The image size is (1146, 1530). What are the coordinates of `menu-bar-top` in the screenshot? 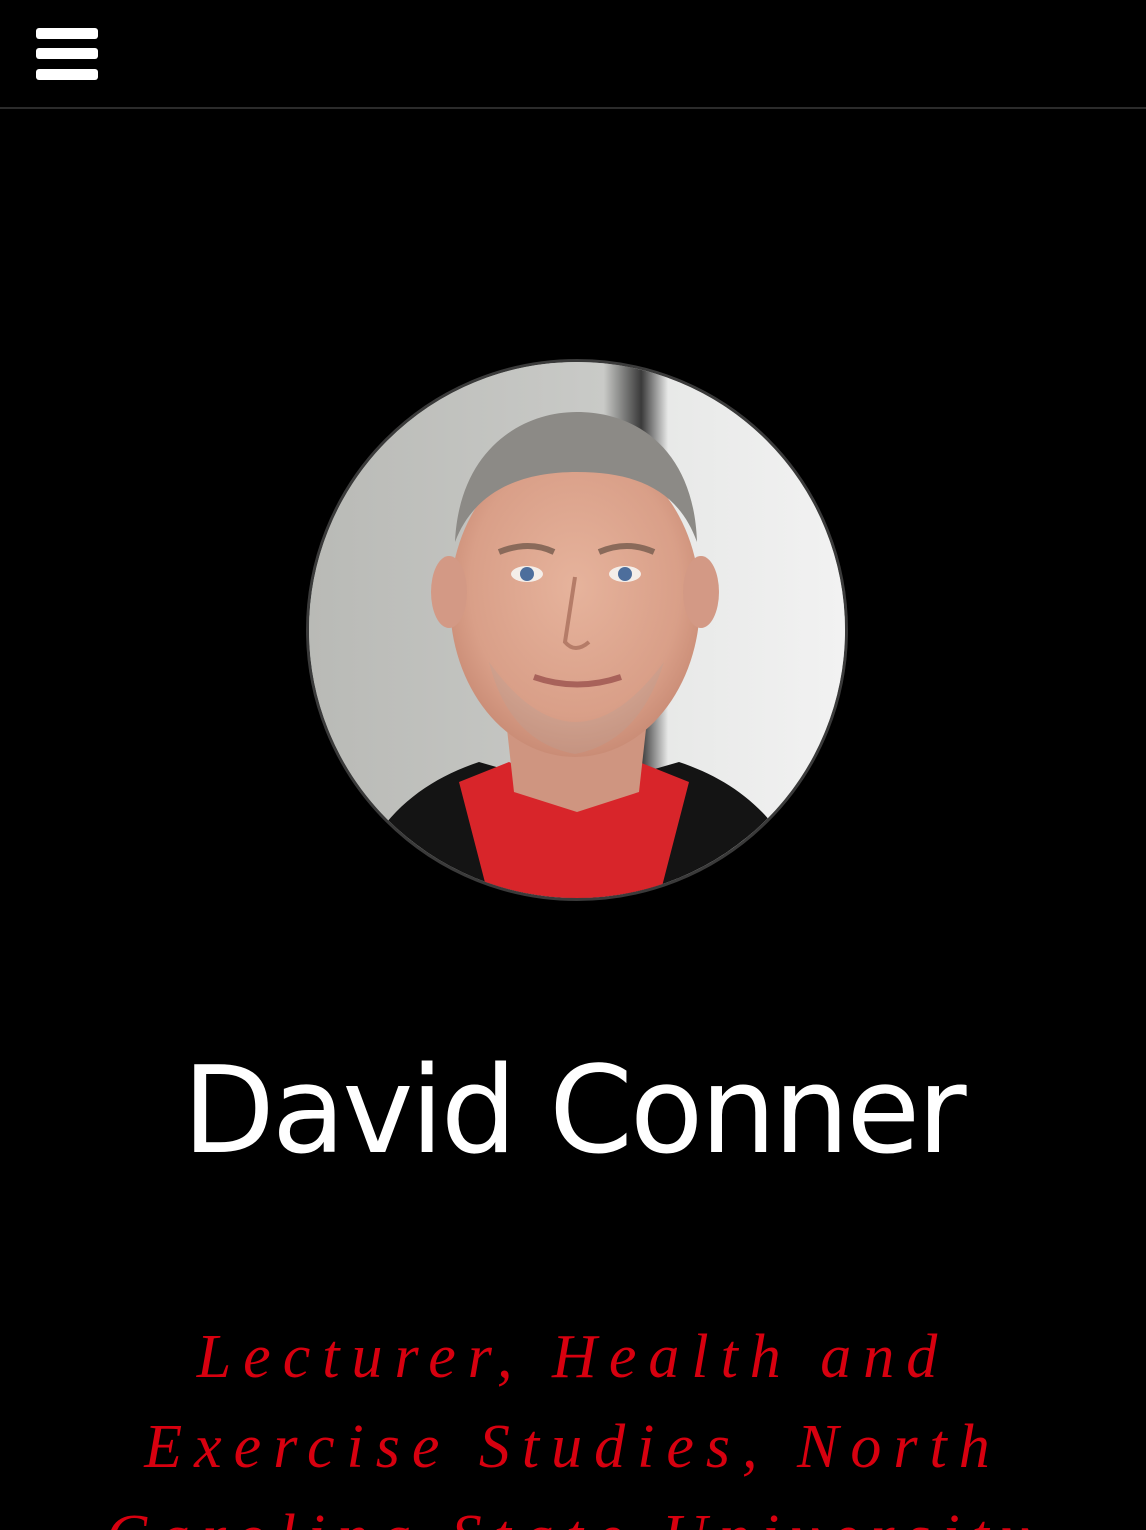 It's located at (67, 33).